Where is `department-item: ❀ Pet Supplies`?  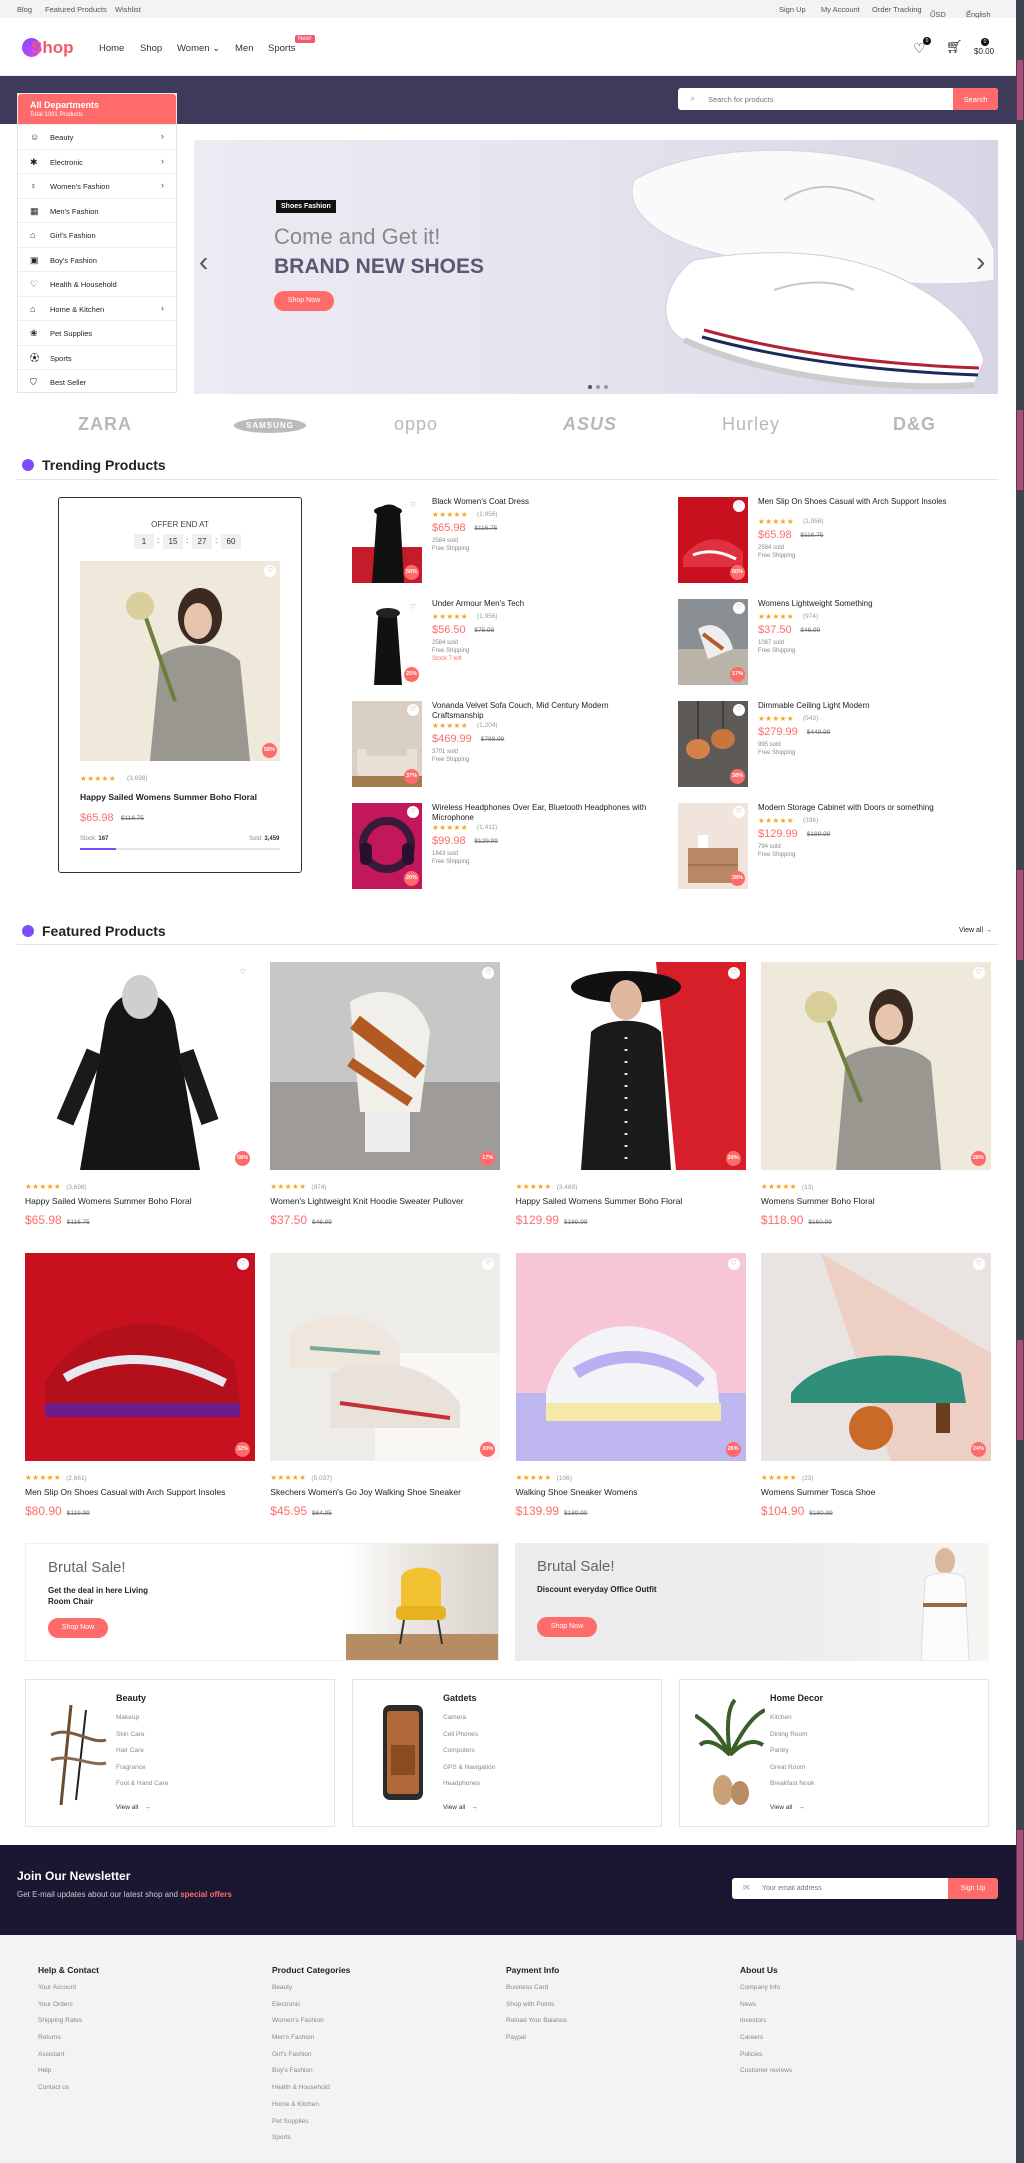 department-item: ❀ Pet Supplies is located at coordinates (97, 332).